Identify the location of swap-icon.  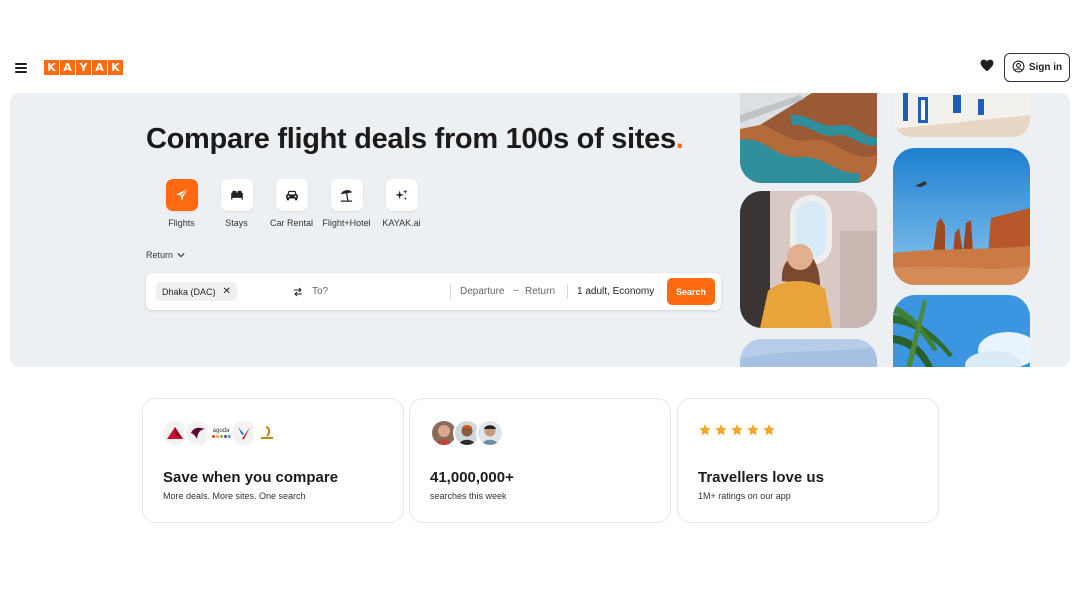
(298, 294).